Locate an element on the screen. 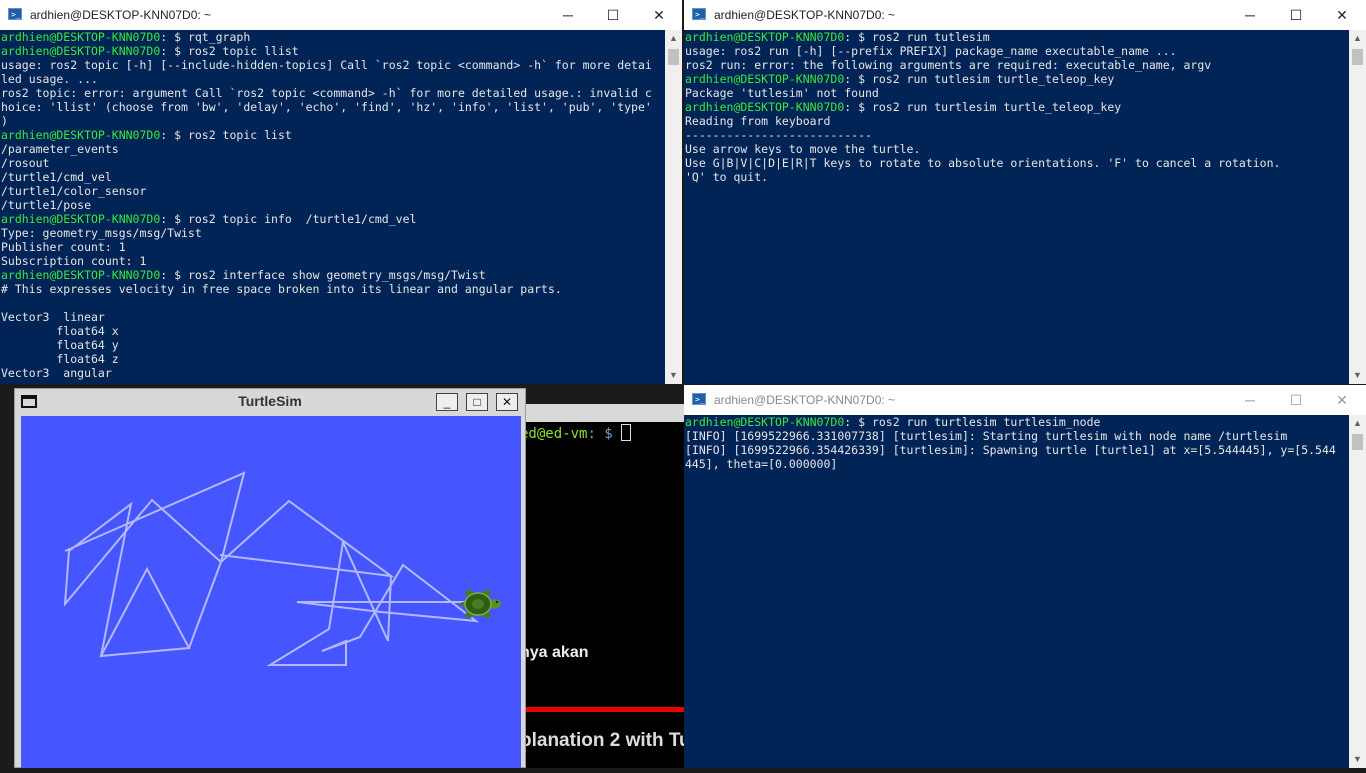 The image size is (1366, 773). line-text: : $ ros2 topic info /turtle1/cmd_vel is located at coordinates (288, 219).